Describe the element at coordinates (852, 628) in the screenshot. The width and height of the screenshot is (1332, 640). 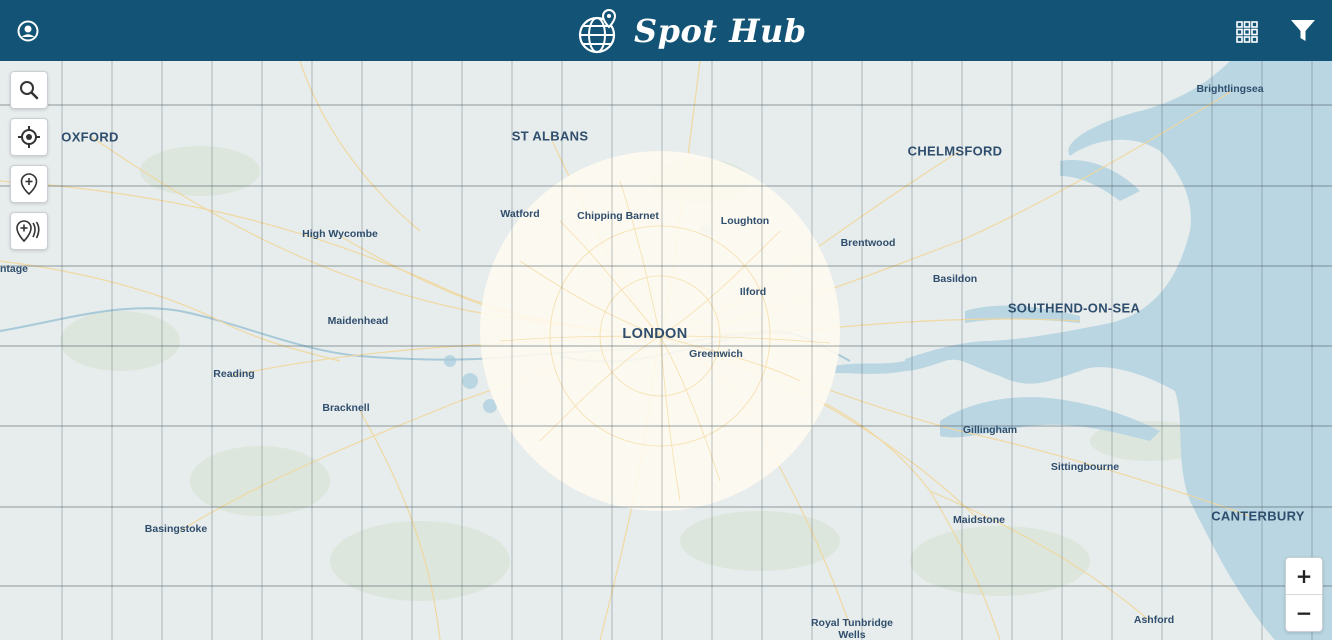
I see `place-label-royal-tunbridge-wells: Royal Tunbridge Wells` at that location.